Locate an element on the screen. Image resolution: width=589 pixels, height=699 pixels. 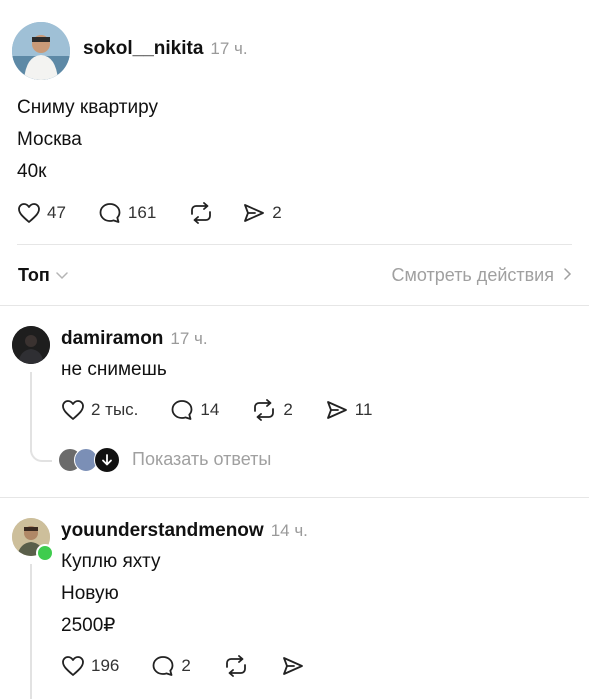
like-count: 2 тыс. is located at coordinates (115, 409).